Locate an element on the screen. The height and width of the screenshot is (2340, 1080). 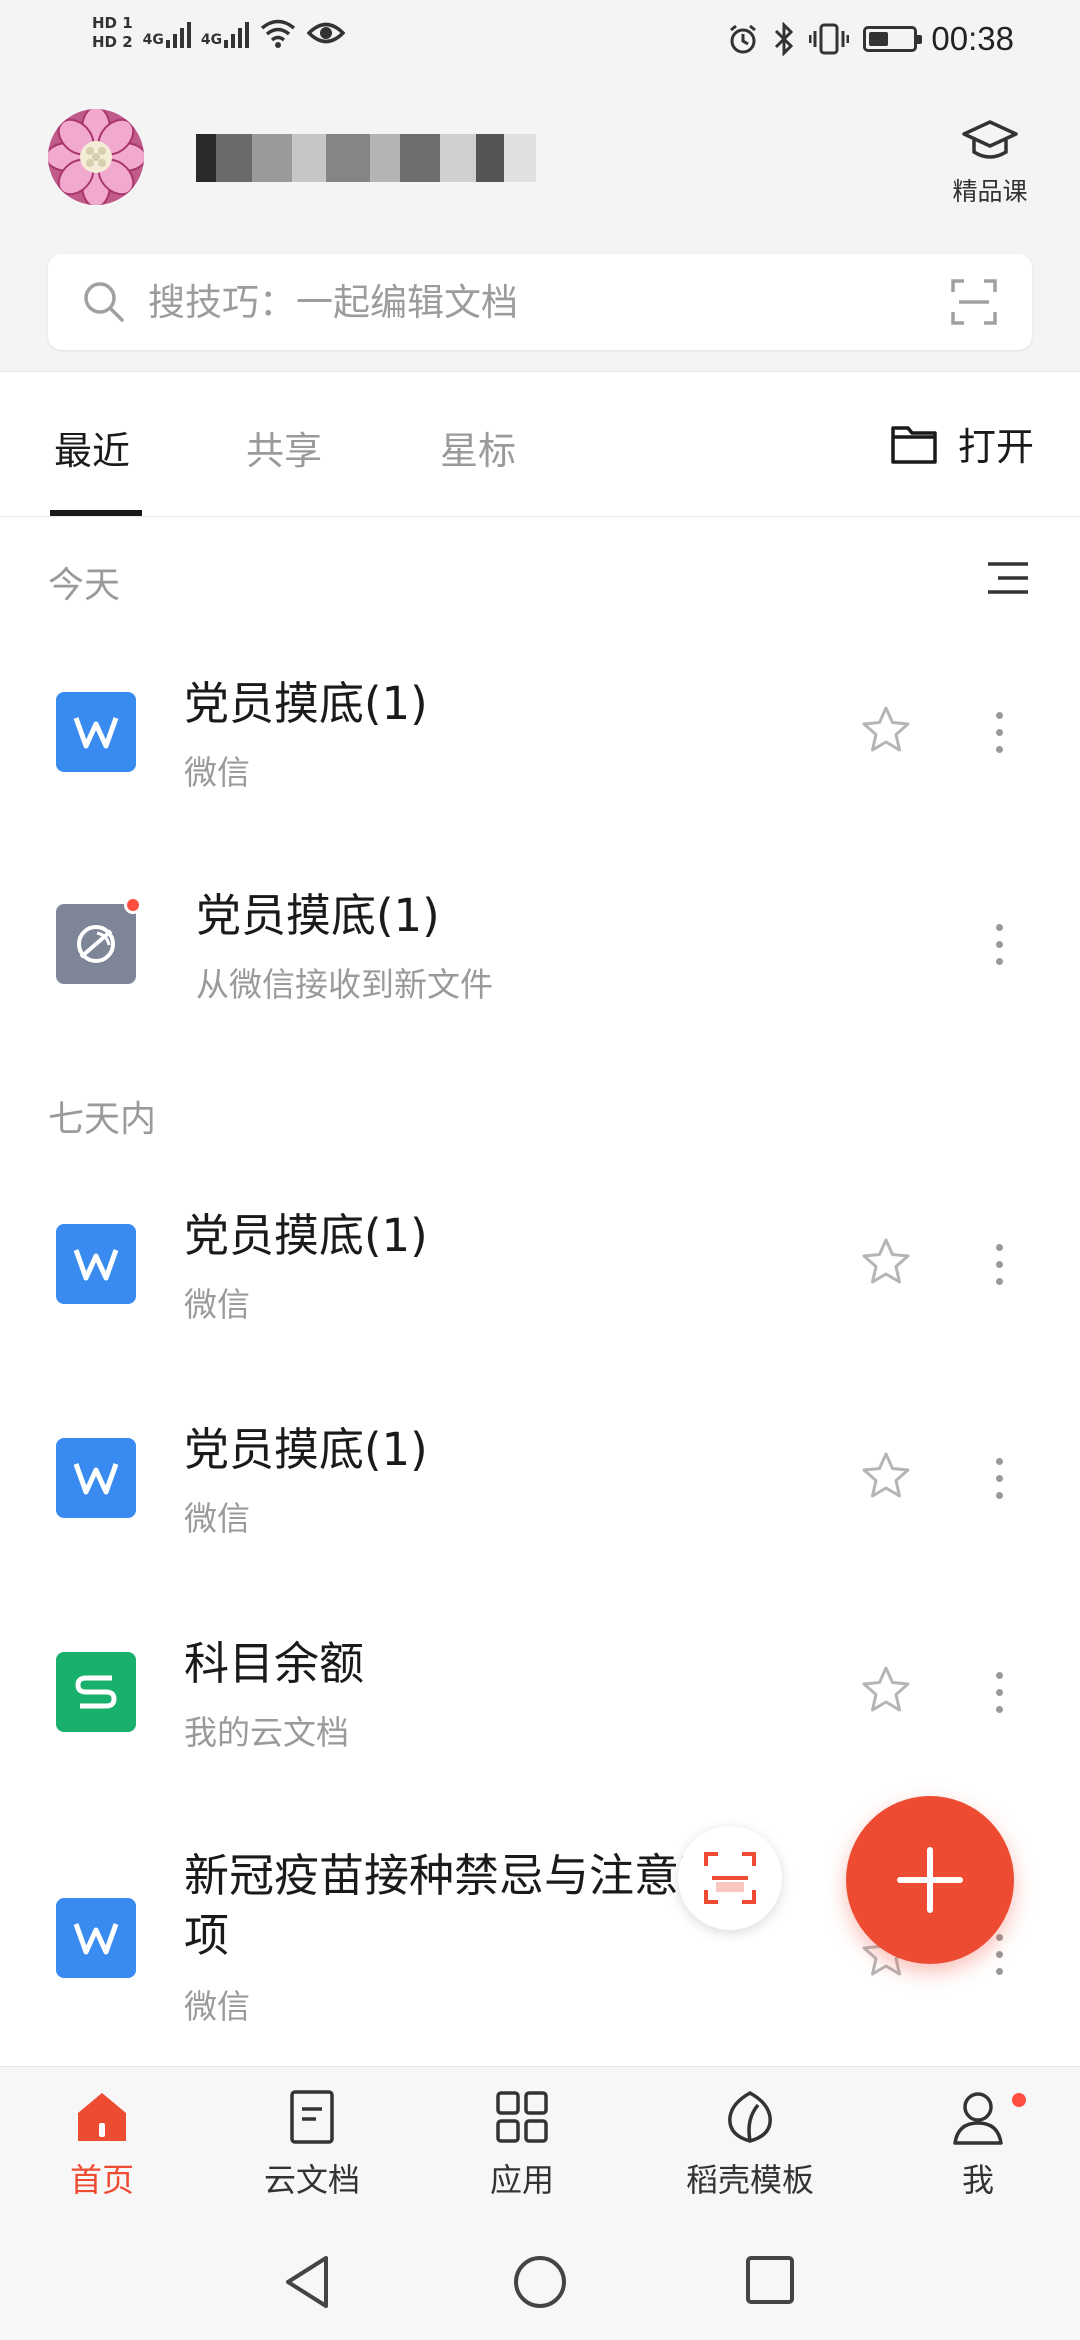
status-left: HD 1 HD 2 4G 4G is located at coordinates (219, 33).